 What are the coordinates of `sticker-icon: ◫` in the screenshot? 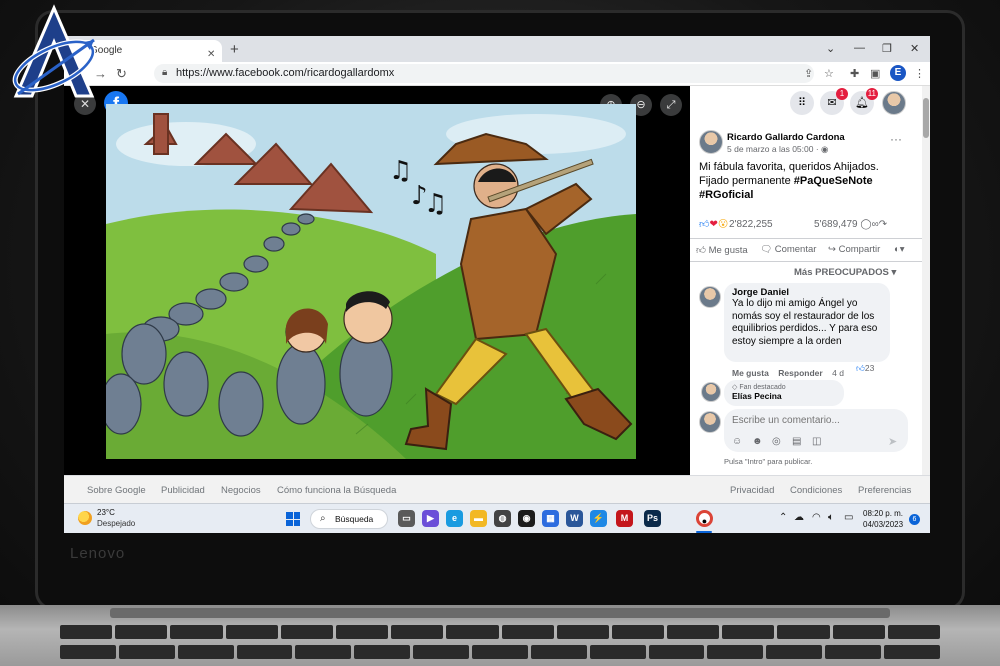 It's located at (816, 441).